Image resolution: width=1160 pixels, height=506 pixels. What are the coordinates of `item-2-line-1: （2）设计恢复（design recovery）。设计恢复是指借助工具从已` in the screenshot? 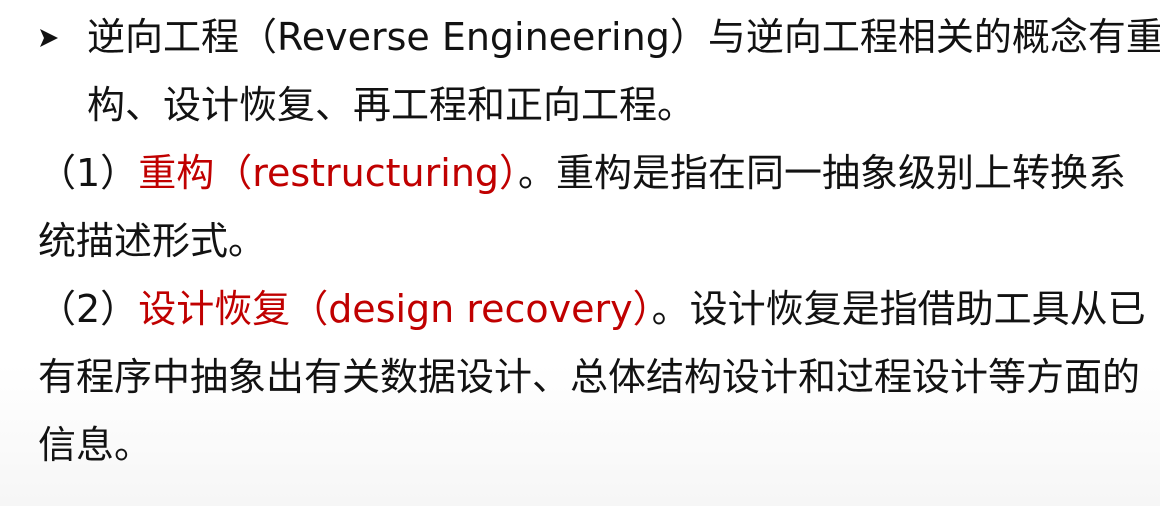 It's located at (592, 309).